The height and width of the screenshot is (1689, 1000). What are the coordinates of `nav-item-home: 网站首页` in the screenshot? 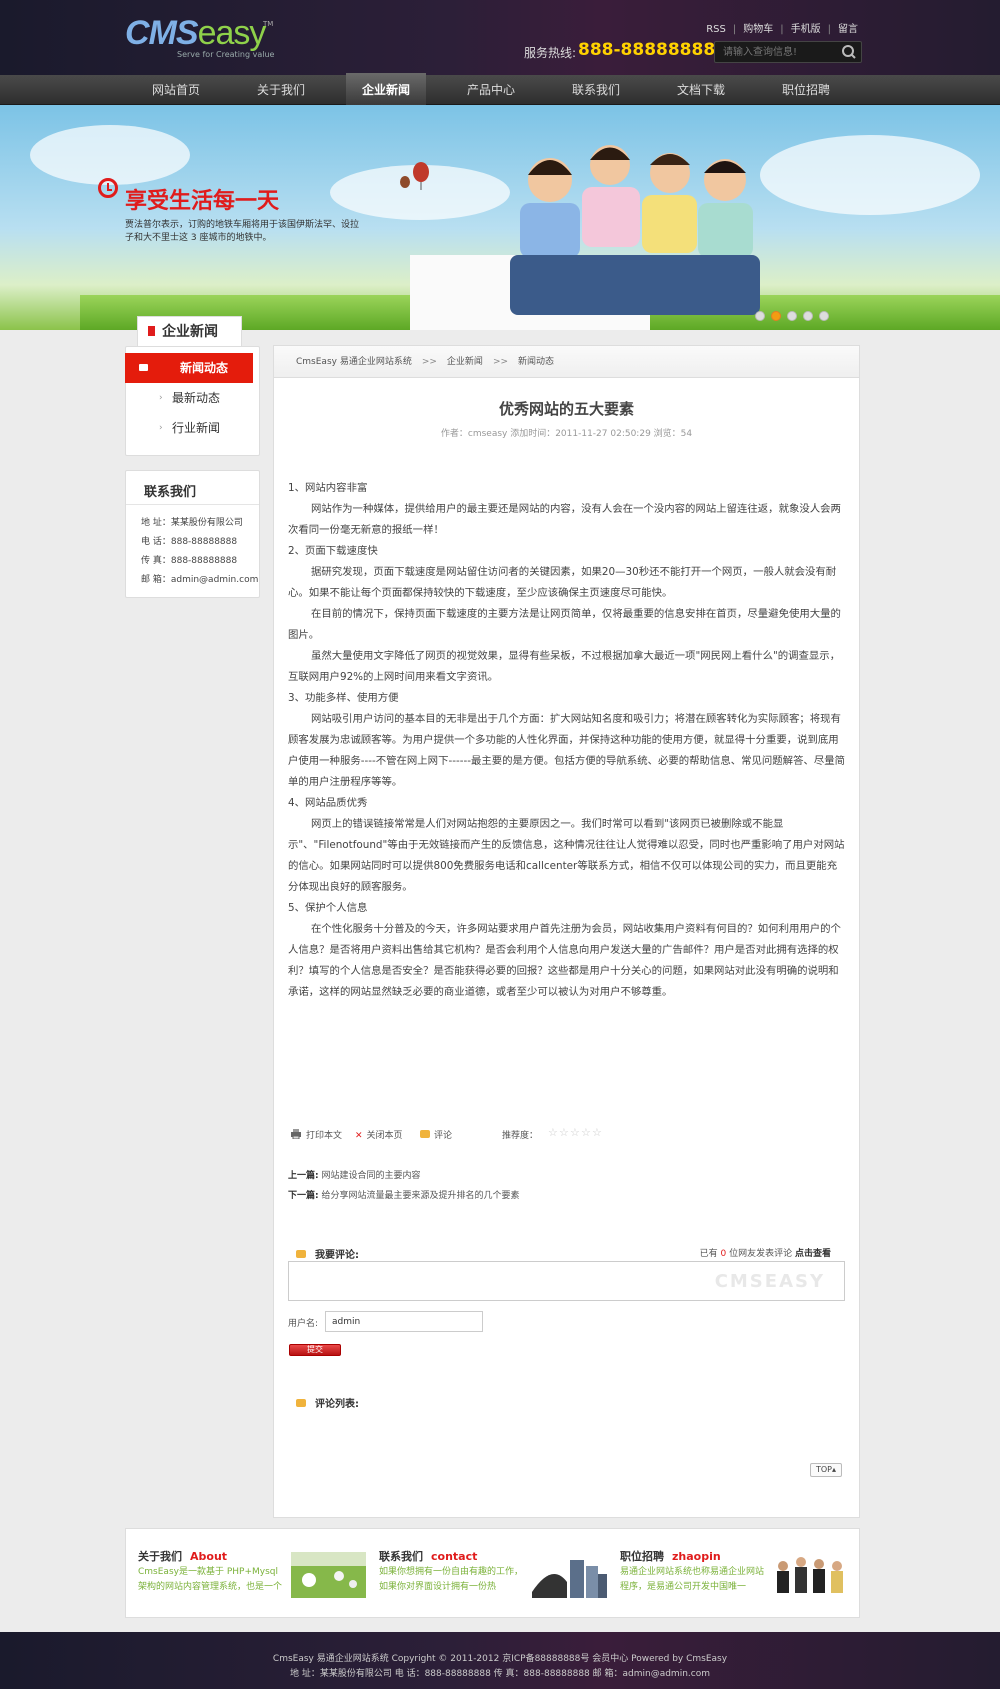 It's located at (176, 90).